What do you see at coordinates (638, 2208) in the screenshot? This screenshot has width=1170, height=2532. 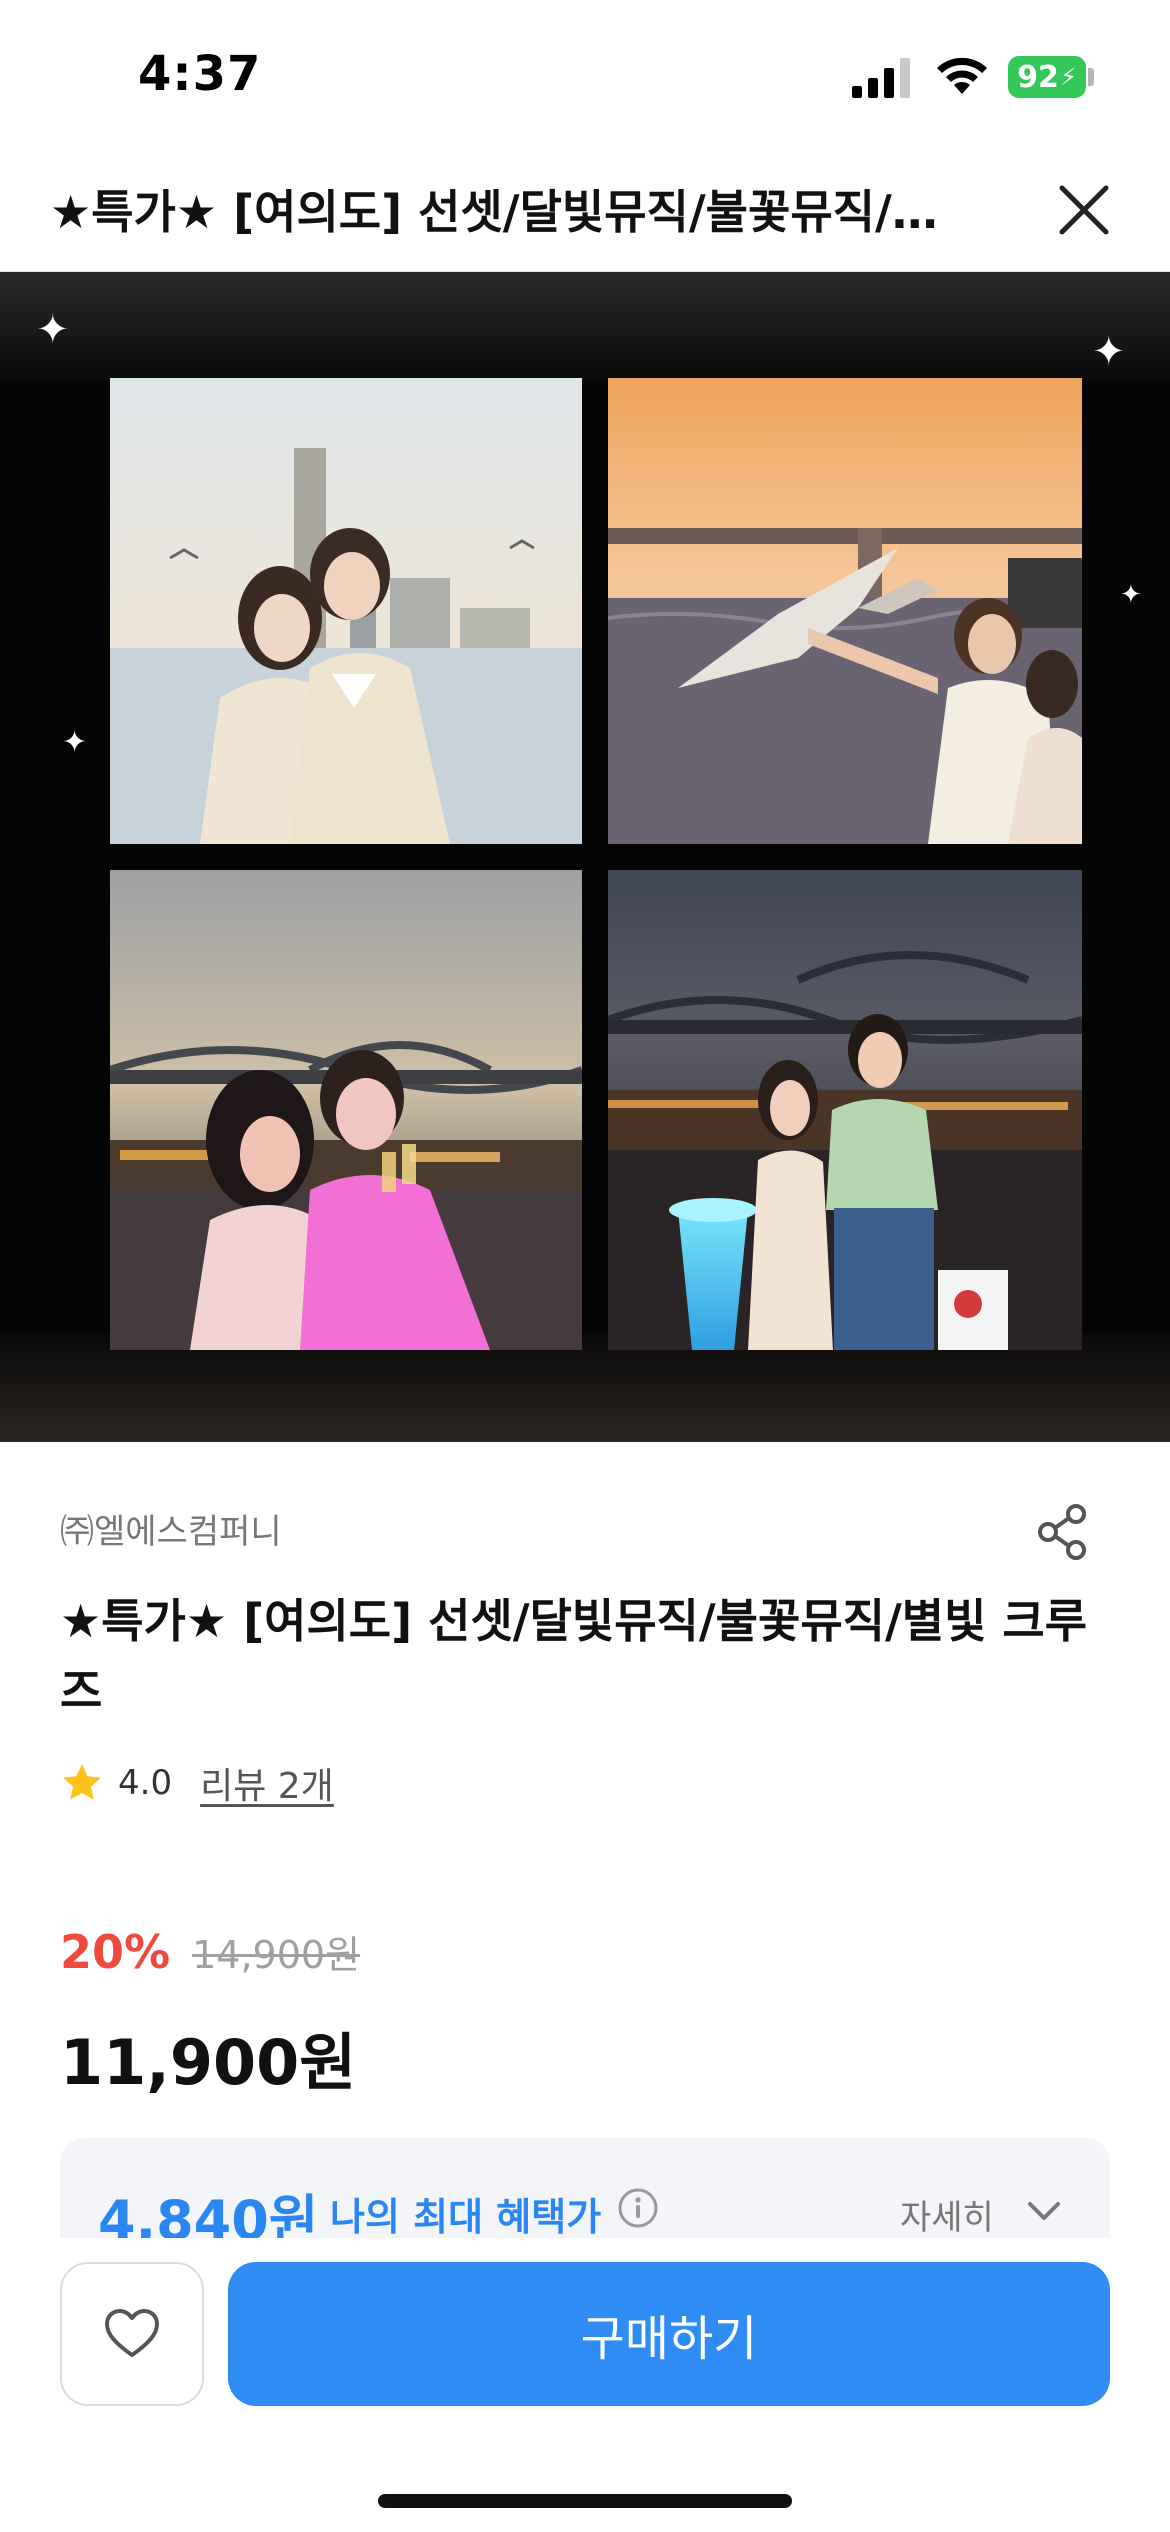 I see `info-icon` at bounding box center [638, 2208].